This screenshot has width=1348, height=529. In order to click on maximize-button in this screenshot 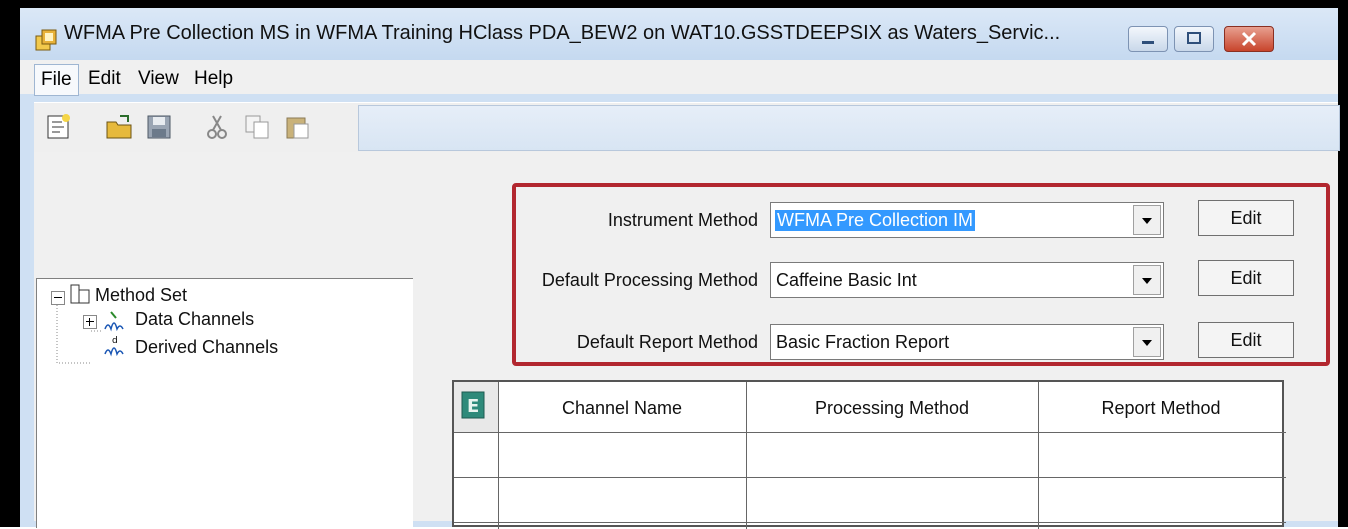, I will do `click(1194, 39)`.